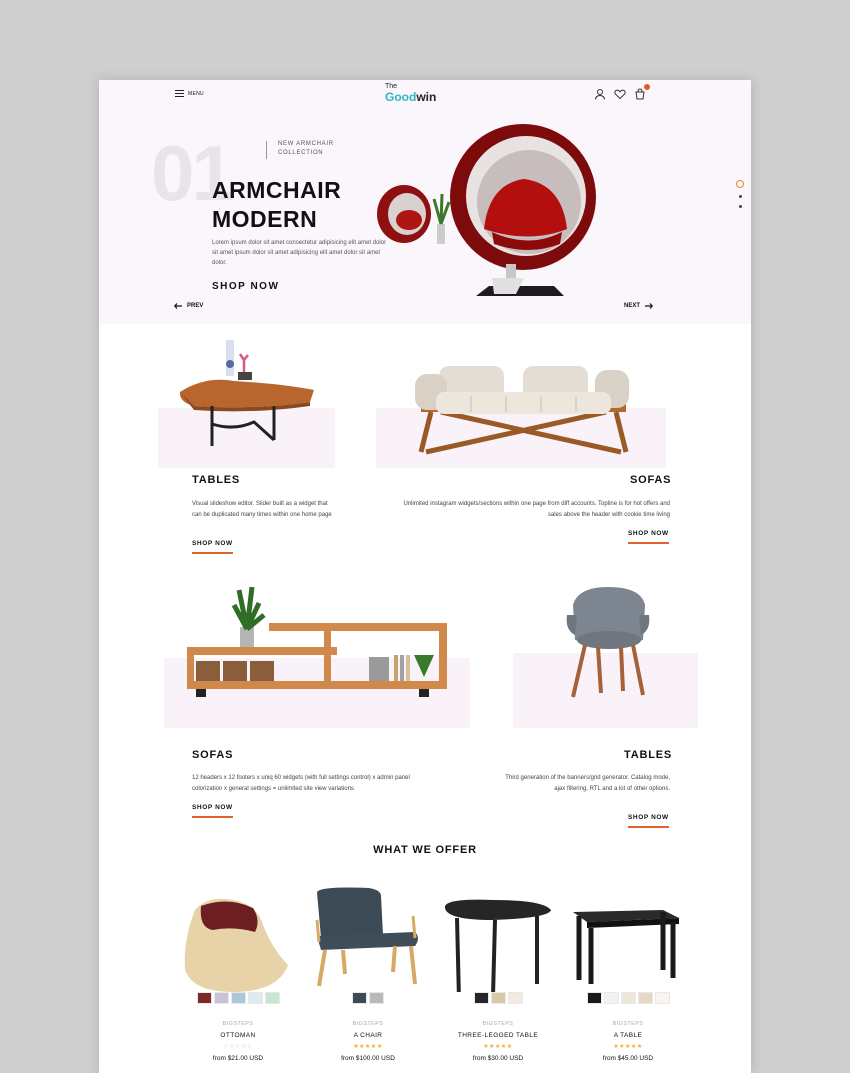  Describe the element at coordinates (195, 306) in the screenshot. I see `prev-label: PREV` at that location.